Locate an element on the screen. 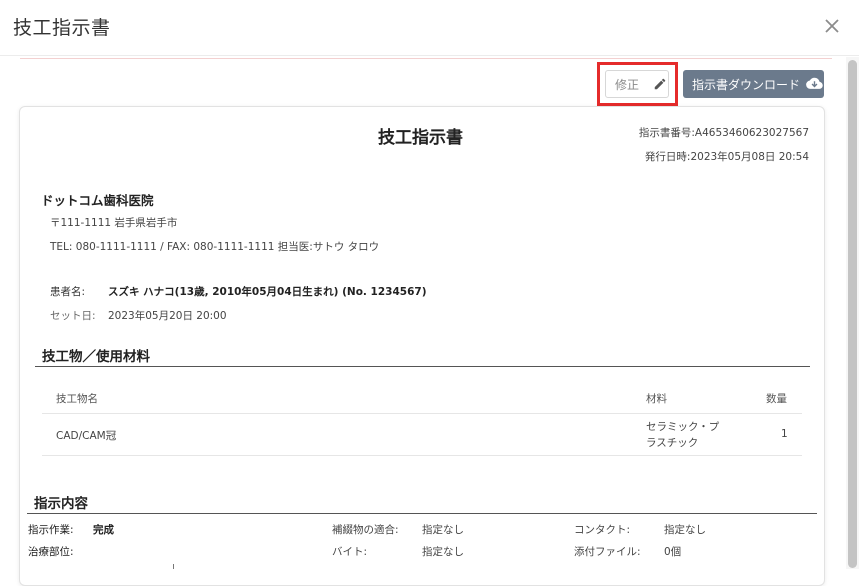 This screenshot has height=586, width=859. column-header-name: 技工物名 is located at coordinates (77, 399).